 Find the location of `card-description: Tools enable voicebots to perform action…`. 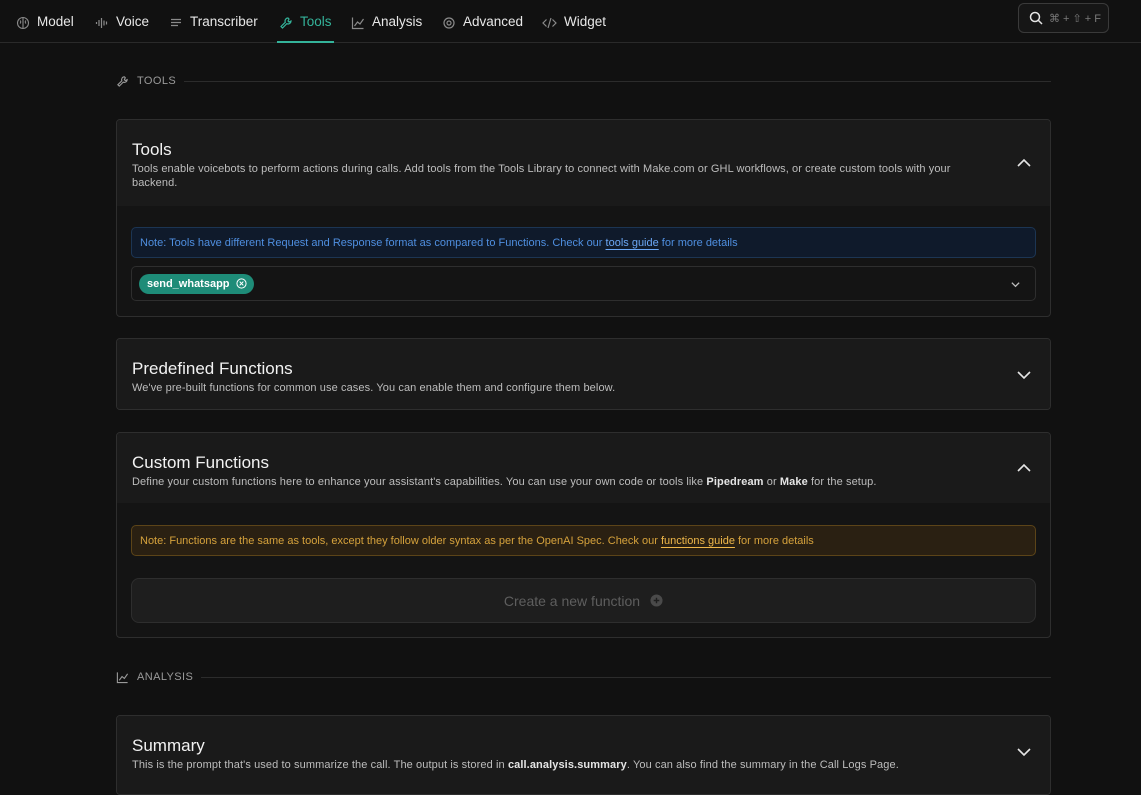

card-description: Tools enable voicebots to perform action… is located at coordinates (541, 176).